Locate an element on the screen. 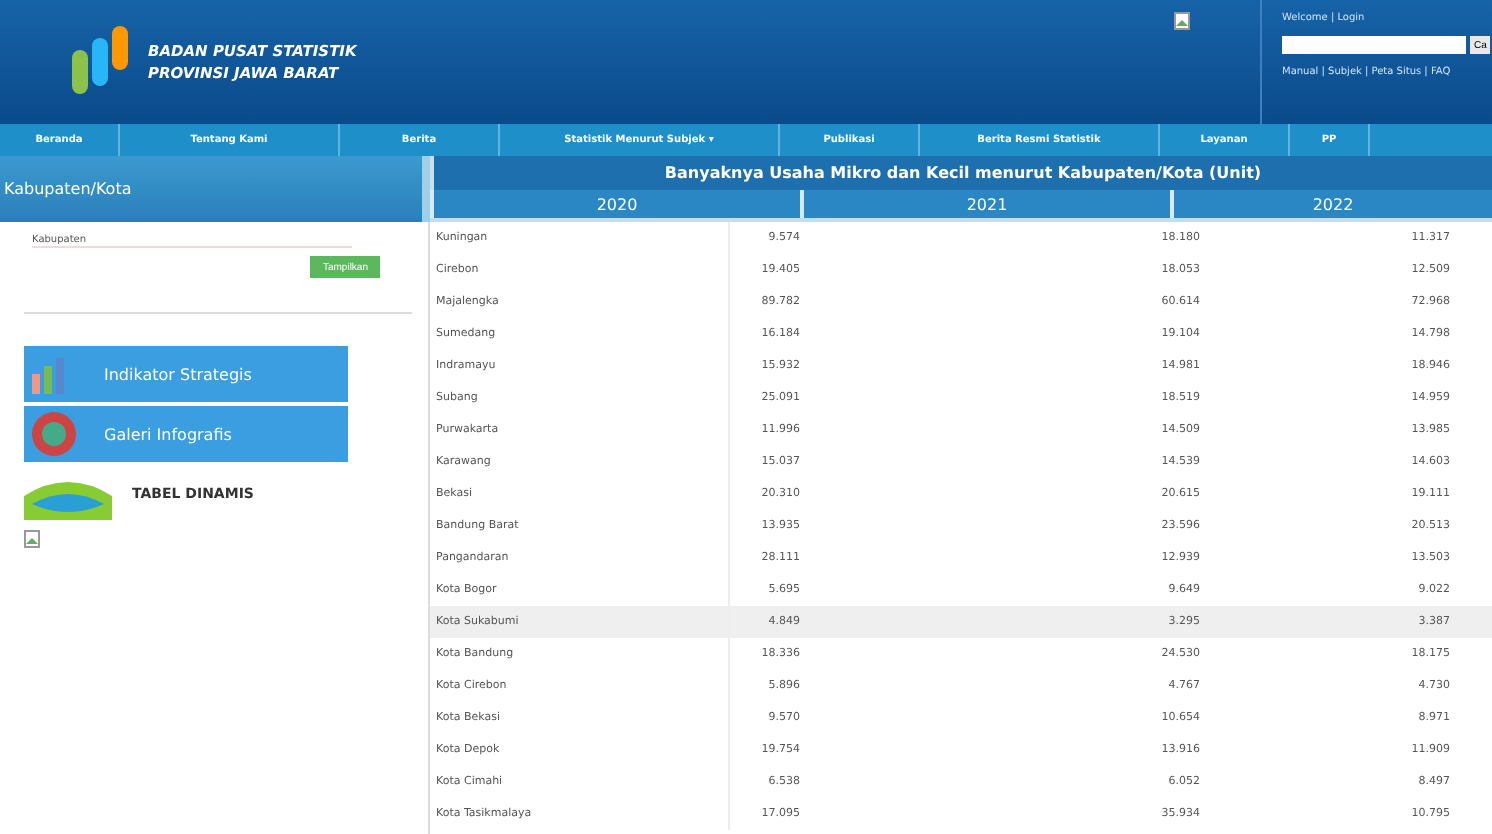 This screenshot has width=1492, height=834. year-heading: 2022 is located at coordinates (1331, 204).